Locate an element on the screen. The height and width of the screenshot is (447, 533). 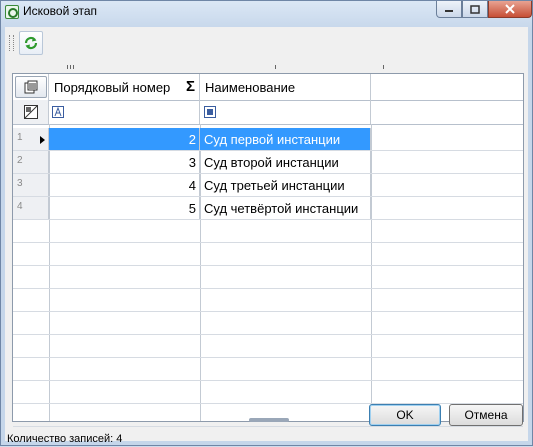
cancel-button: Отмена is located at coordinates (486, 415).